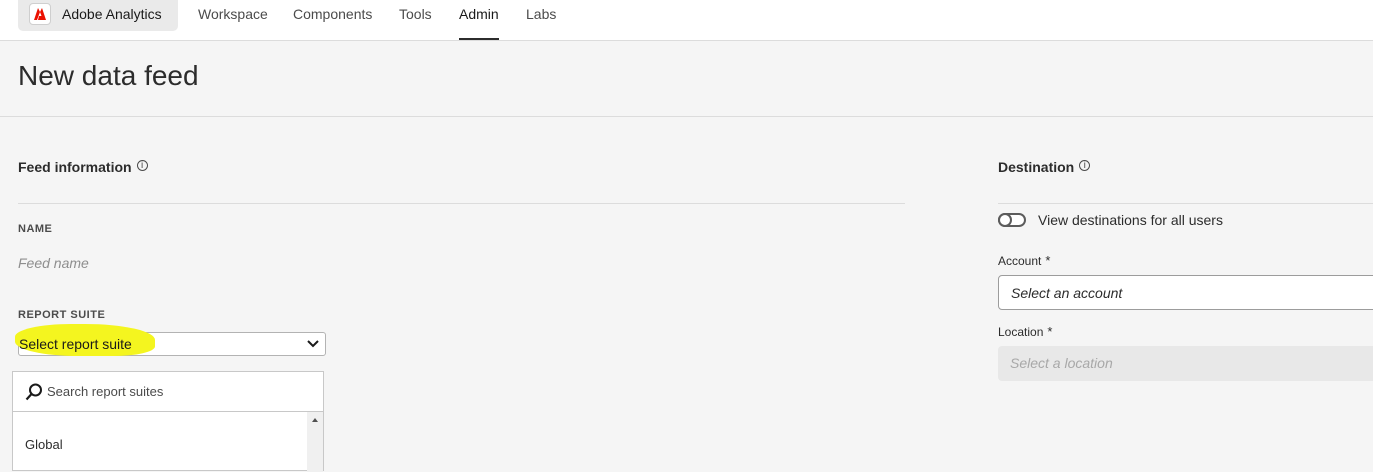  Describe the element at coordinates (415, 23) in the screenshot. I see `nav-tools: Tools` at that location.